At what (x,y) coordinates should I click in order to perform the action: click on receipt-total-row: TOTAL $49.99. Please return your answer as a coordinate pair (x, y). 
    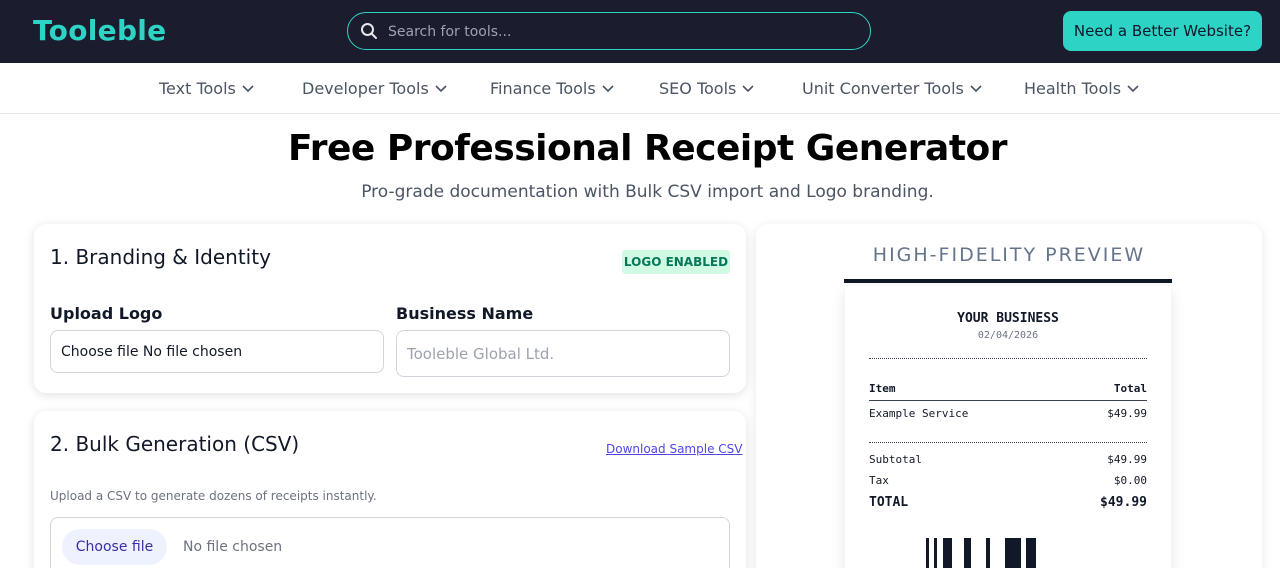
    Looking at the image, I should click on (1008, 502).